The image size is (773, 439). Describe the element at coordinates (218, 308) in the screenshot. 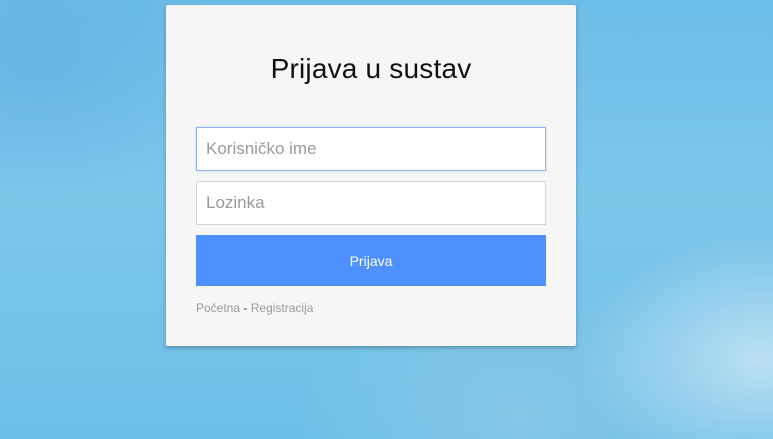

I see `home-link: Početna` at that location.